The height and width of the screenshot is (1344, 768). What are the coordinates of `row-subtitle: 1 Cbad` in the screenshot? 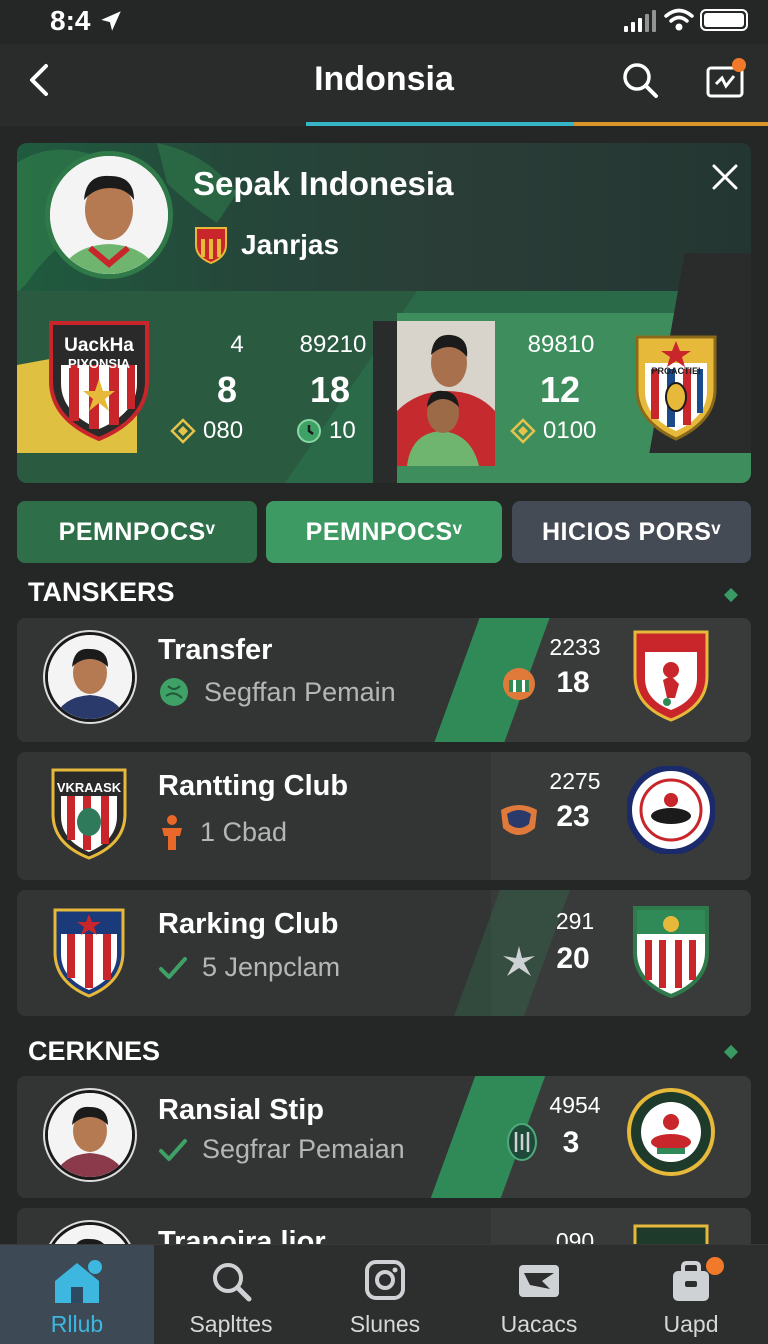 It's located at (222, 832).